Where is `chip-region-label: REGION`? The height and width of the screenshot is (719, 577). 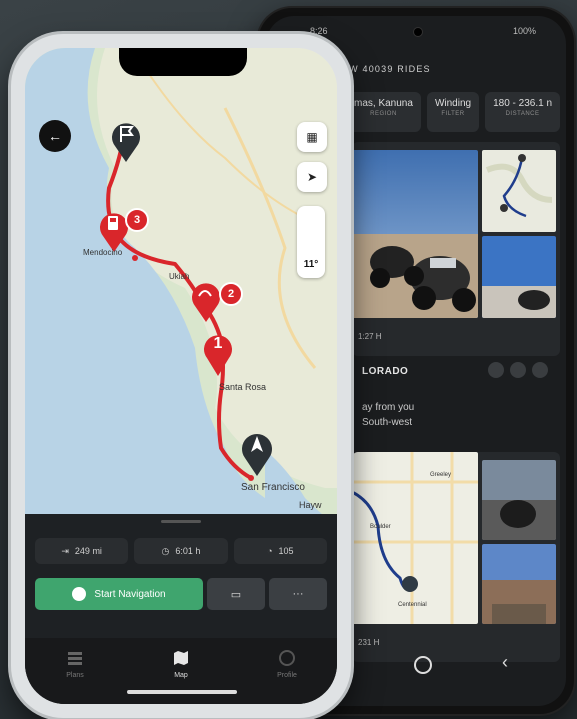
chip-region-label: REGION is located at coordinates (383, 114).